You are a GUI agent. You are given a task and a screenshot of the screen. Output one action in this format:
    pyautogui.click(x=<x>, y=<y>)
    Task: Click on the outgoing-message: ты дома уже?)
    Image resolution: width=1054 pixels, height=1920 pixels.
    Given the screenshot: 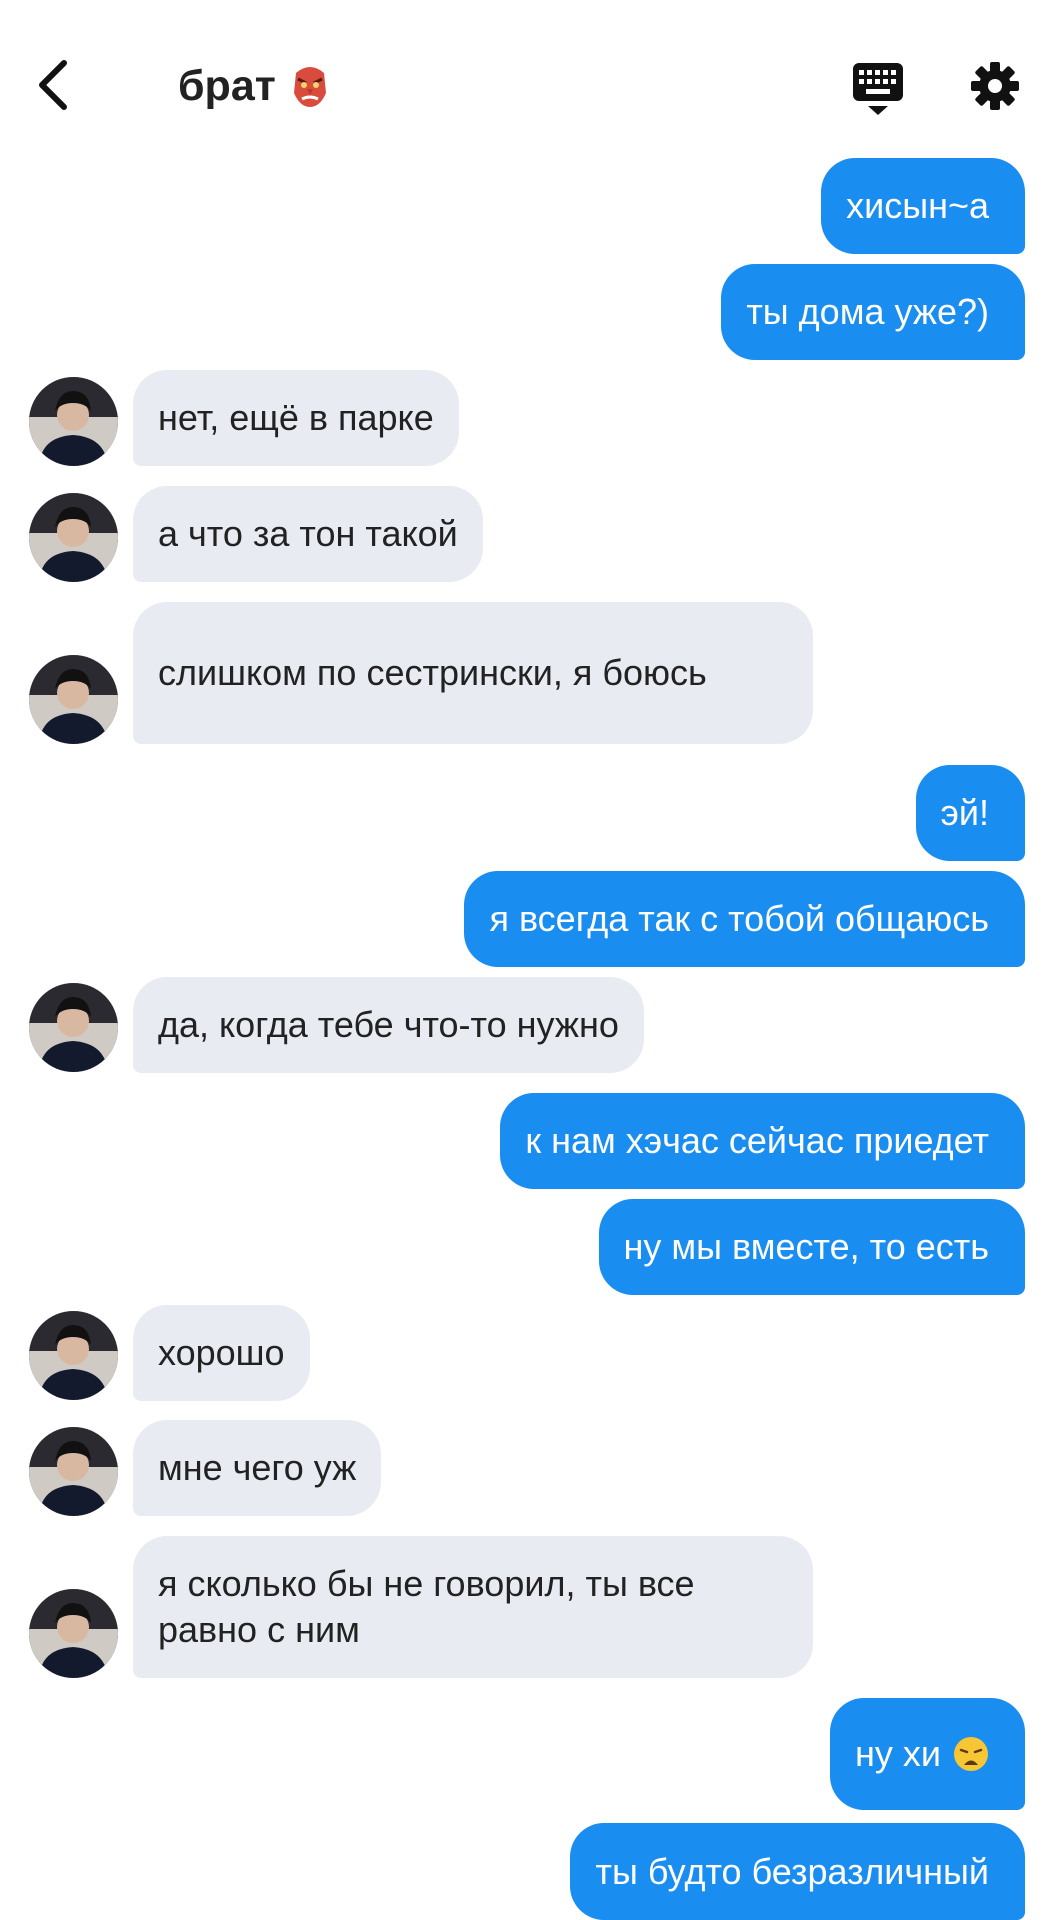 What is the action you would take?
    pyautogui.click(x=873, y=312)
    